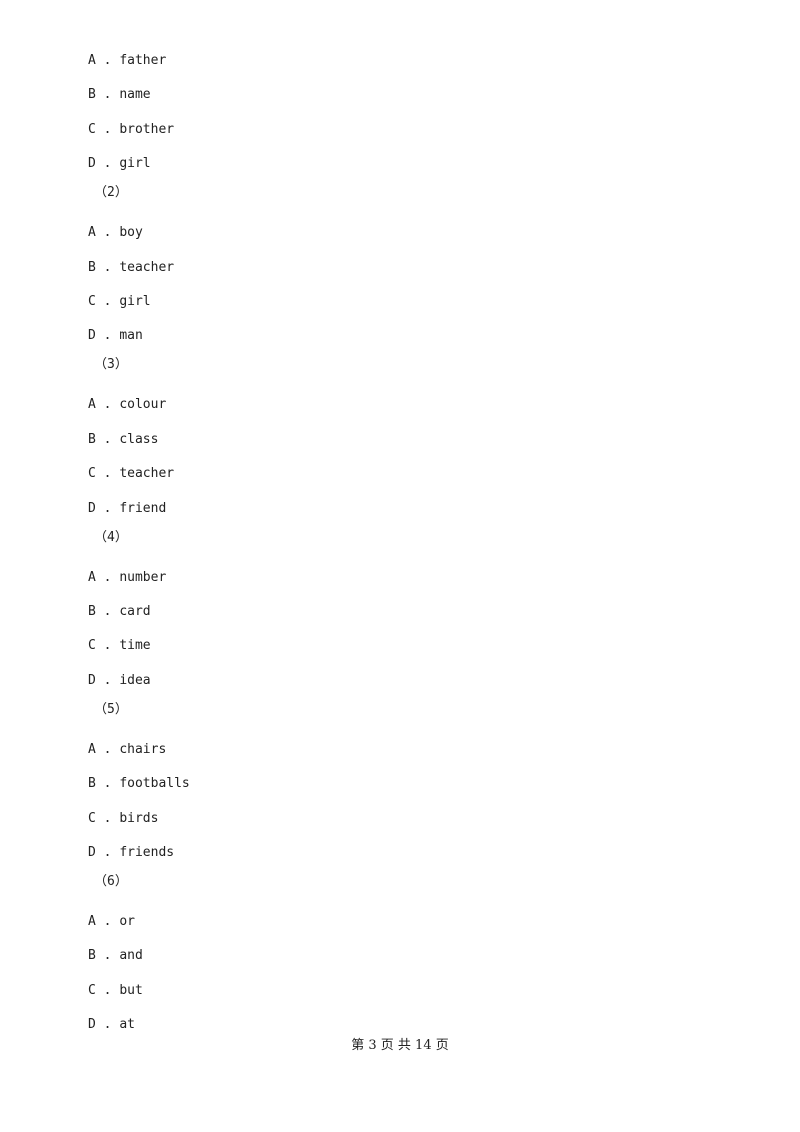 Image resolution: width=800 pixels, height=1132 pixels. I want to click on option-text: boy, so click(131, 233).